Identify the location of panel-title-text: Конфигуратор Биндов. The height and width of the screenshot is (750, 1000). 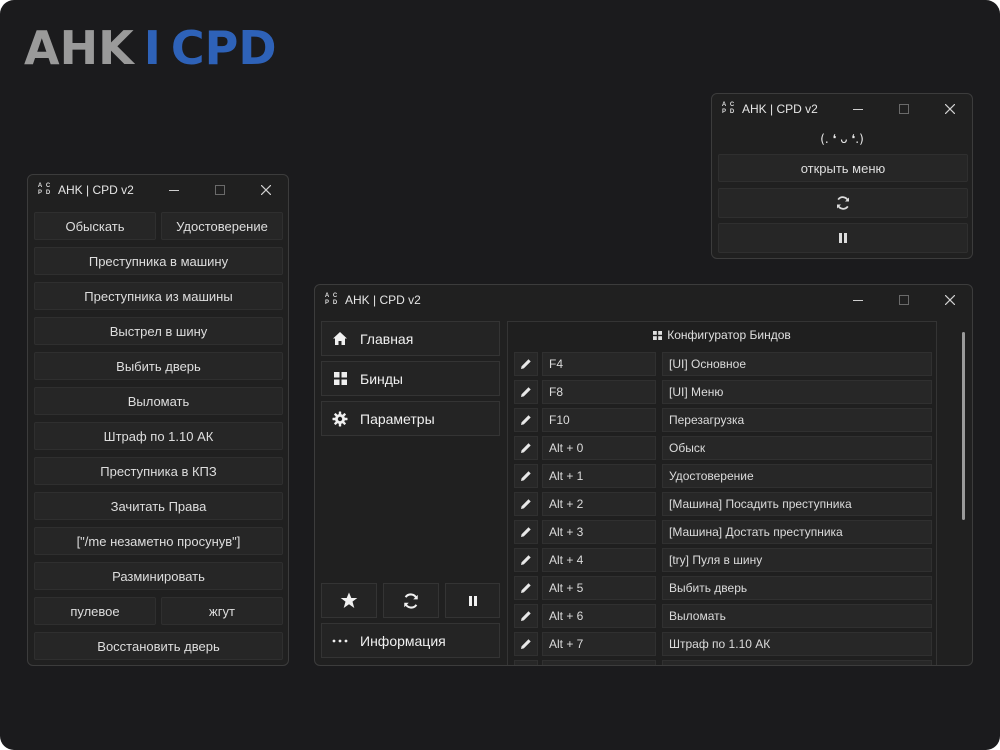
(729, 335).